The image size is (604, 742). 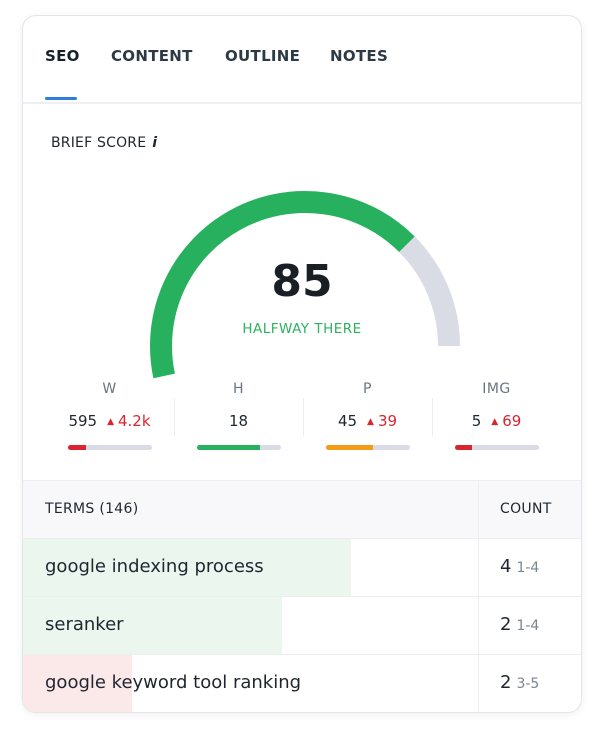 What do you see at coordinates (528, 684) in the screenshot?
I see `count-range: 3-5` at bounding box center [528, 684].